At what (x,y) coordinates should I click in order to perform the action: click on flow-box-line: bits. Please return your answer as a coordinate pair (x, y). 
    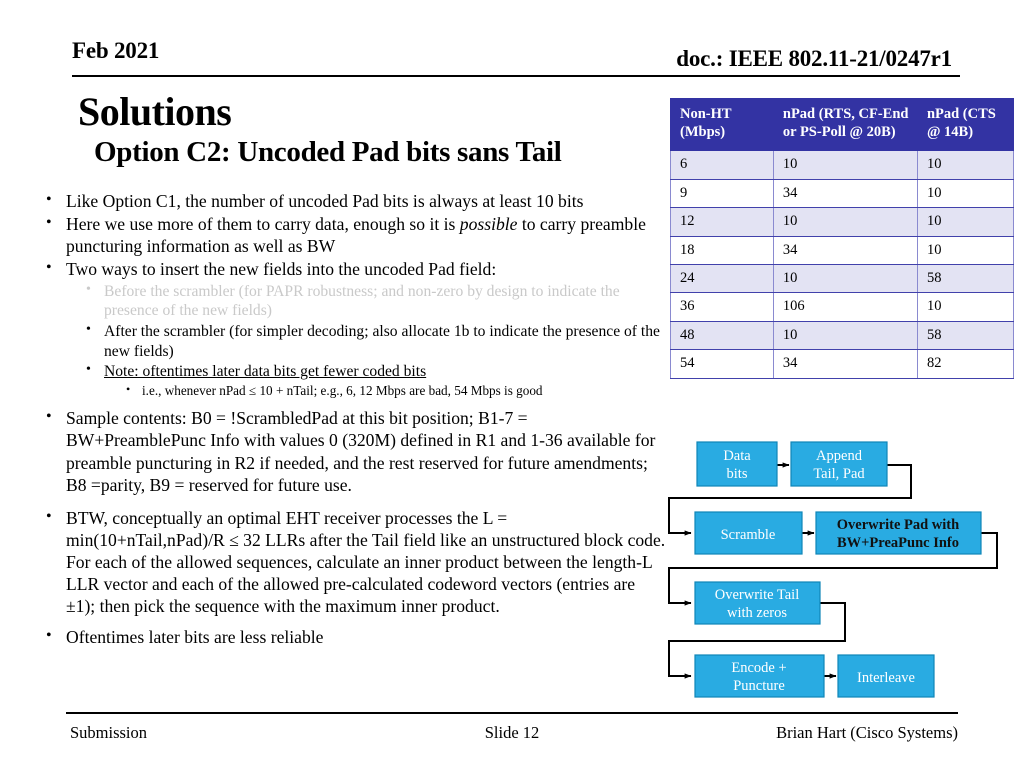
    Looking at the image, I should click on (737, 474).